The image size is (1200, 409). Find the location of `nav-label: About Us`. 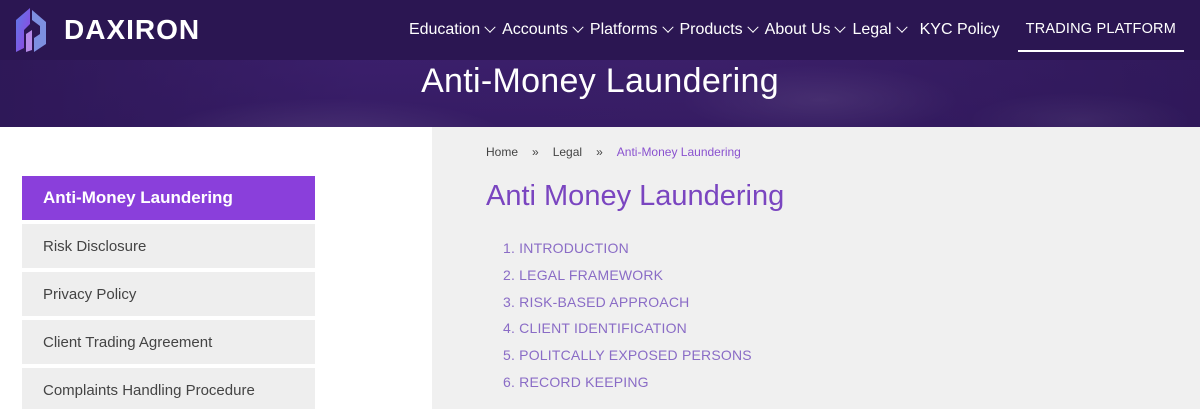

nav-label: About Us is located at coordinates (797, 29).